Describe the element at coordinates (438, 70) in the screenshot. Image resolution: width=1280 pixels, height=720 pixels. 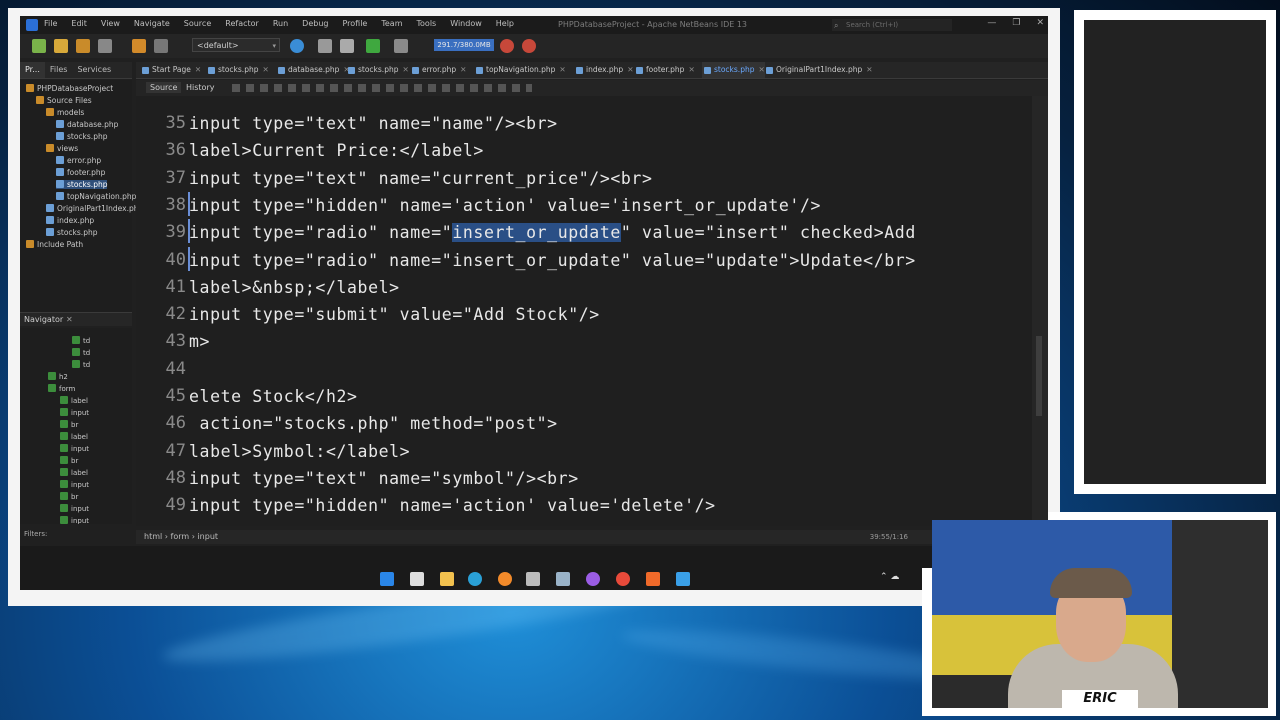
I see `editor-tab: error.php ✕` at that location.